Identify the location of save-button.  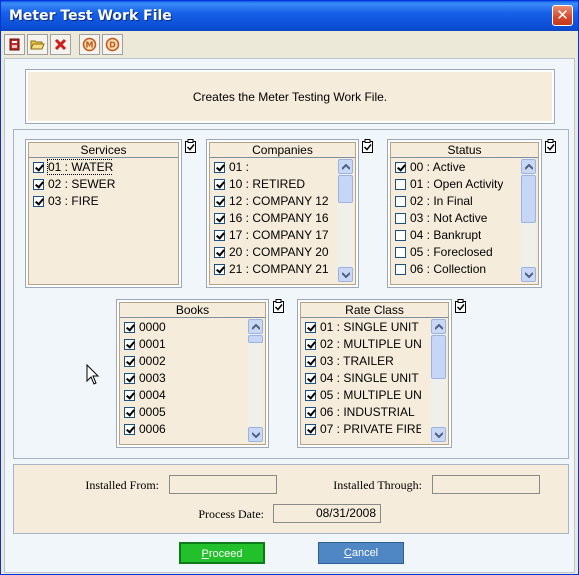
(14, 44).